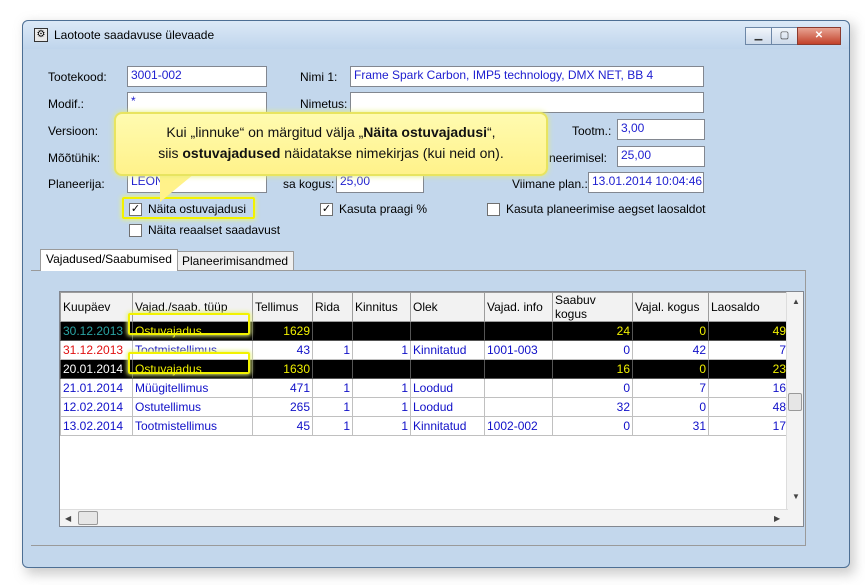 This screenshot has height=585, width=865. I want to click on table-cell: 48, so click(748, 407).